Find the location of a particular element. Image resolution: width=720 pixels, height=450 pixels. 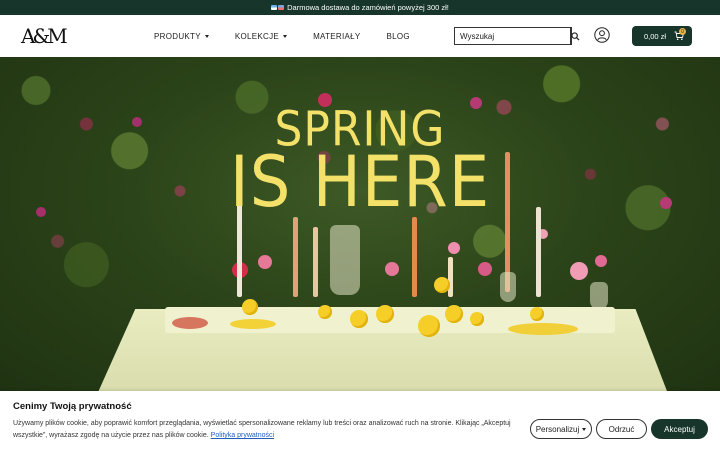

nav-label: KOLEKCJE is located at coordinates (257, 36).